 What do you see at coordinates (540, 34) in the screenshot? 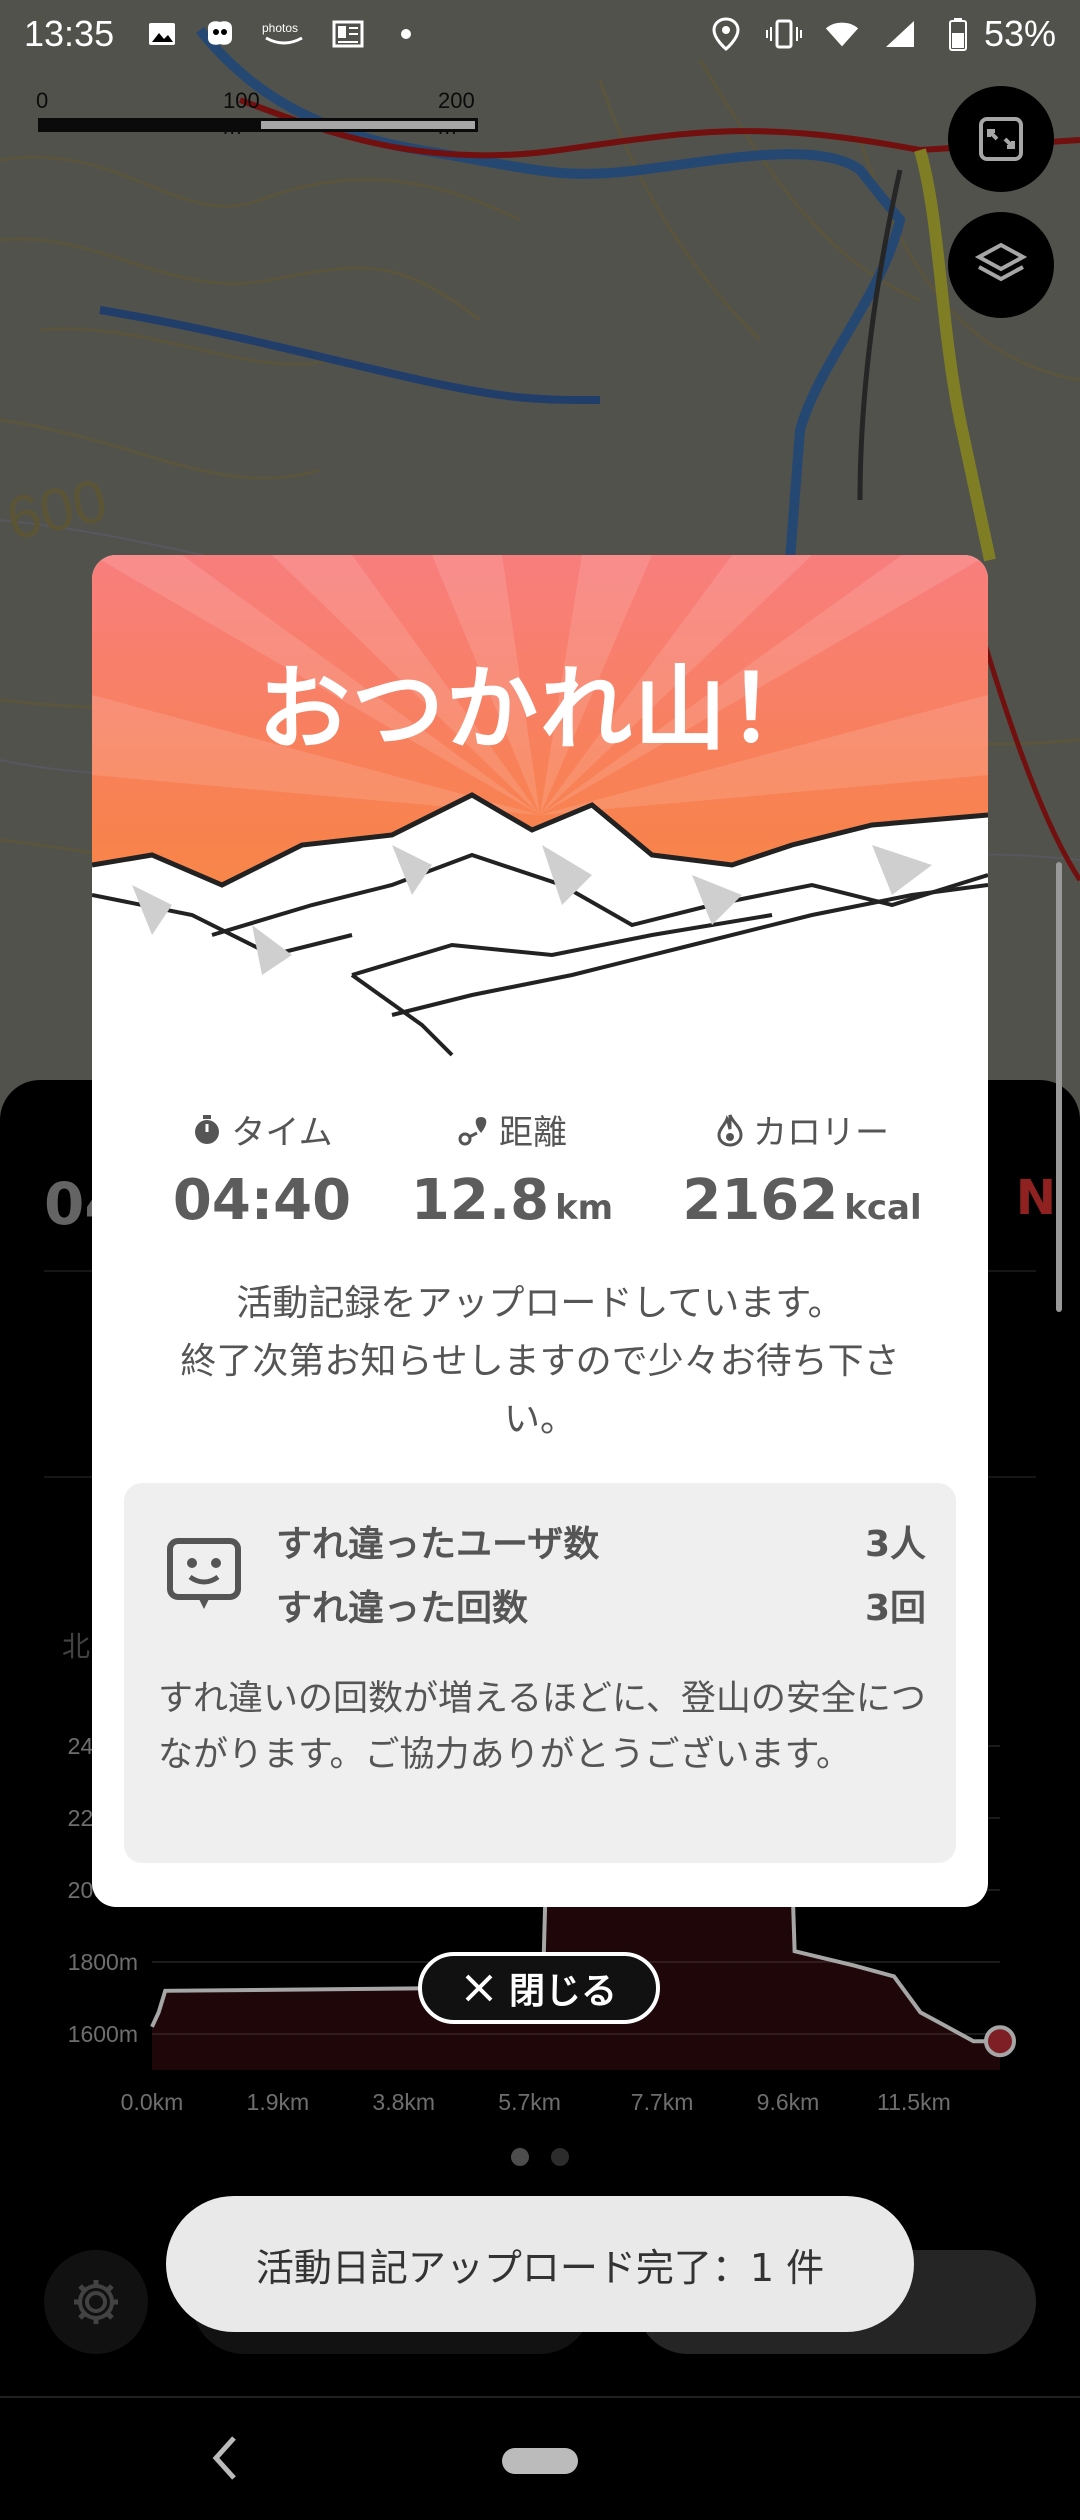
I see `status-bar: 13:35 photos 53%` at bounding box center [540, 34].